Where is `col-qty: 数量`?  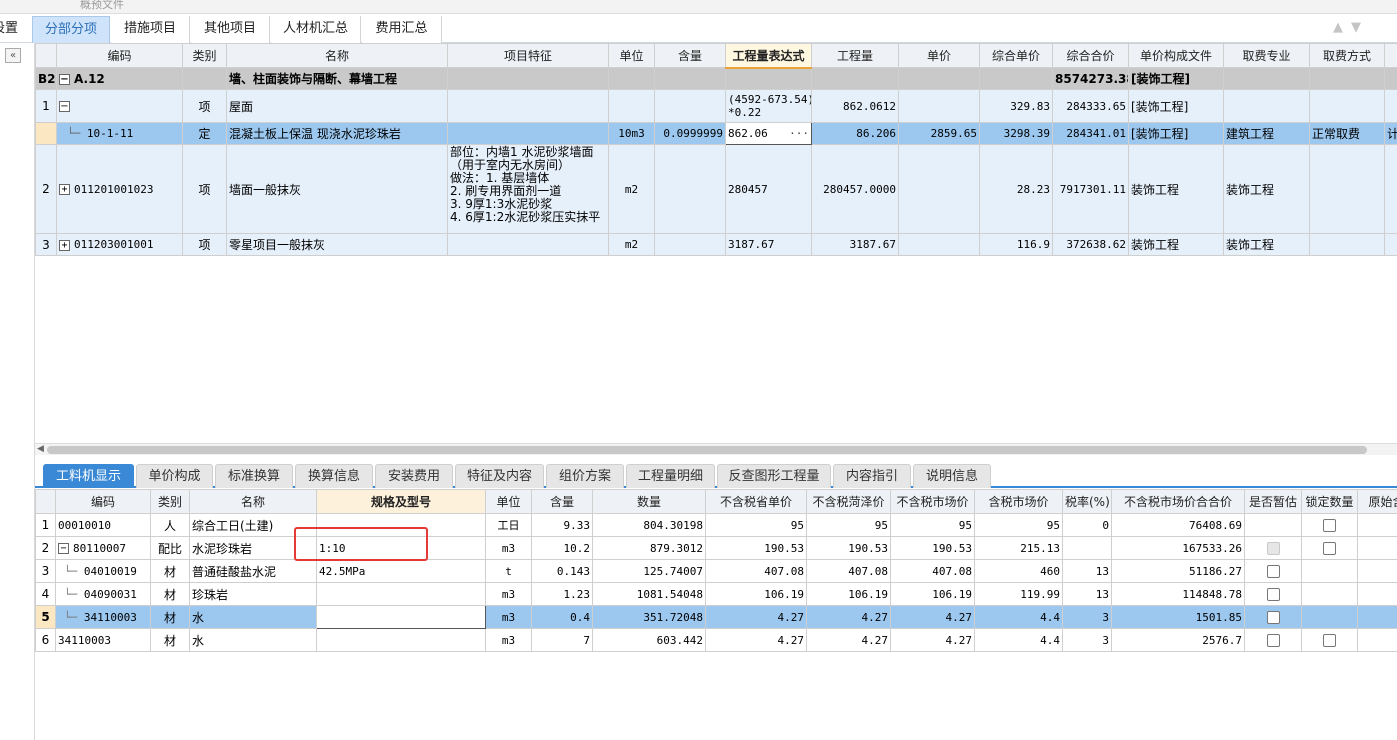 col-qty: 数量 is located at coordinates (649, 501).